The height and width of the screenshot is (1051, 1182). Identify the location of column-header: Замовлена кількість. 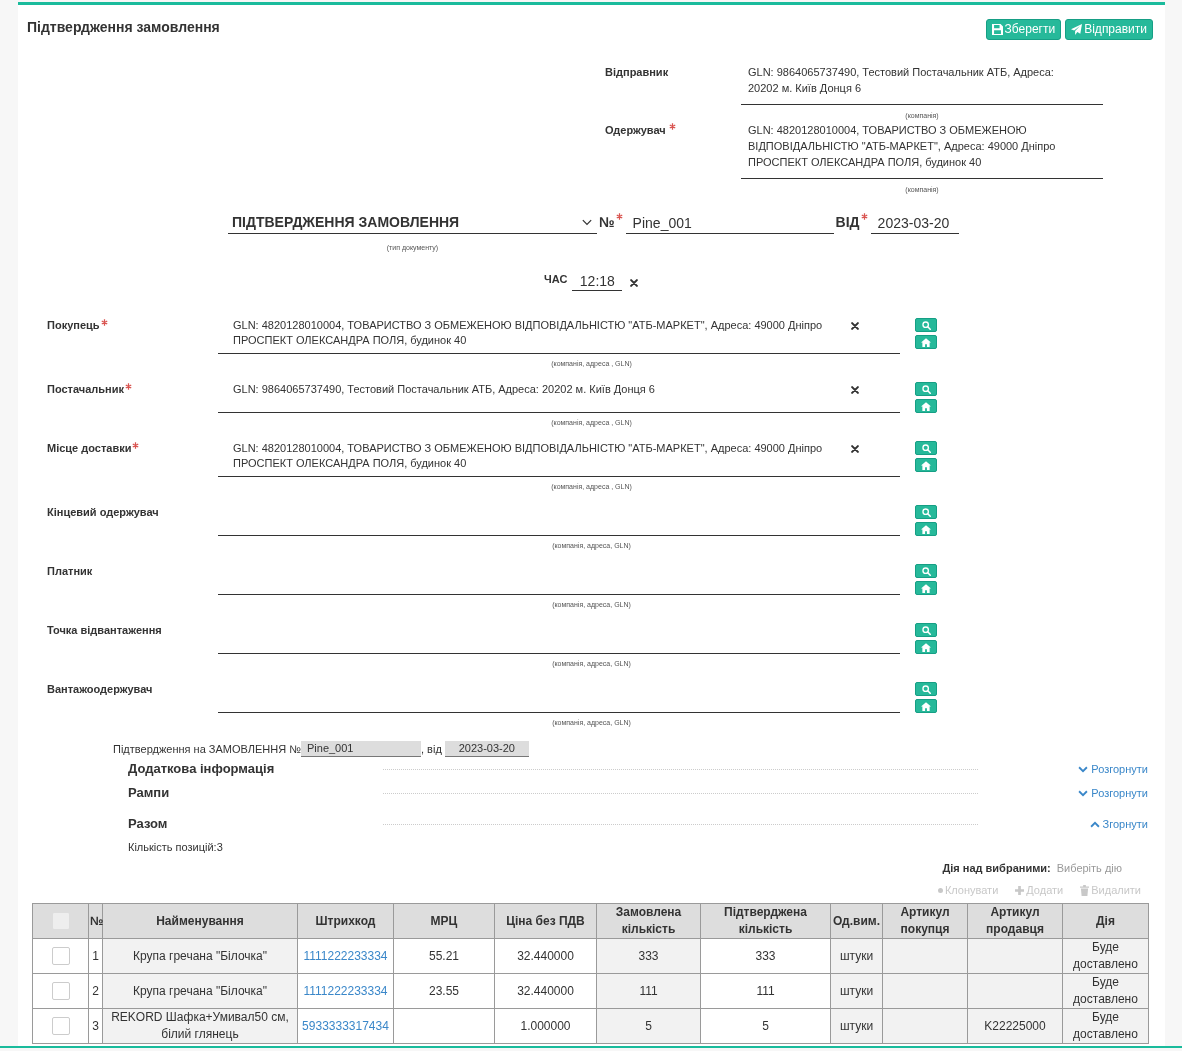
(648, 921).